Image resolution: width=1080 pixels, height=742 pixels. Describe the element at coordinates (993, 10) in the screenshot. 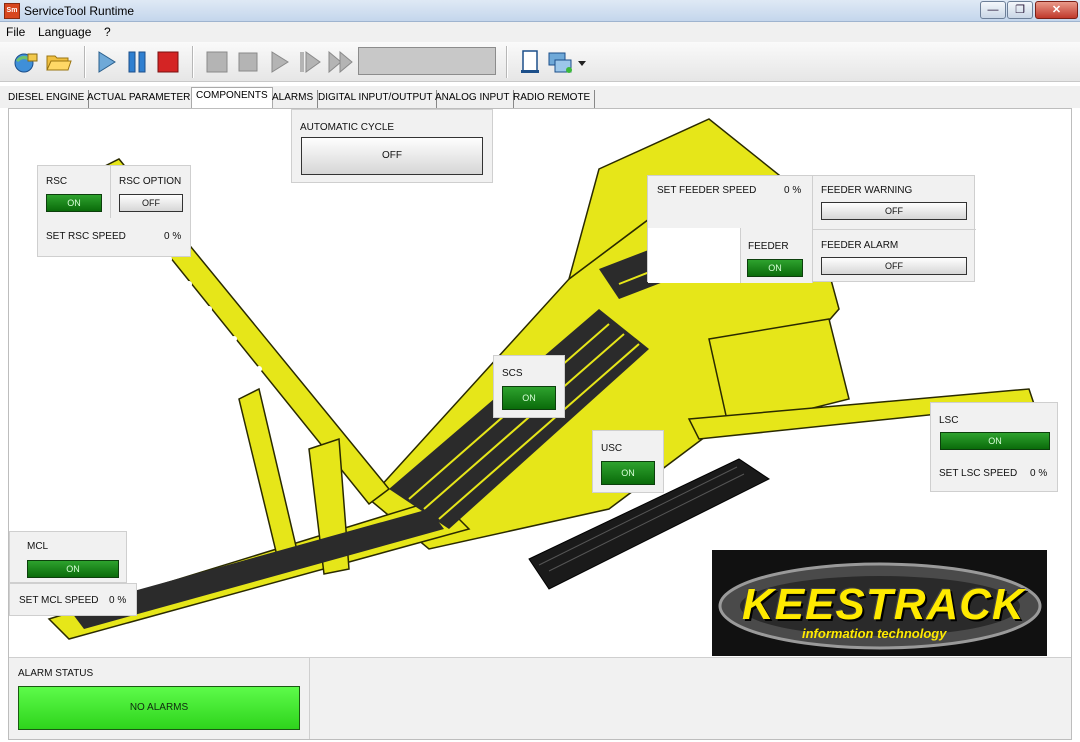

I see `minimize-button: —` at that location.